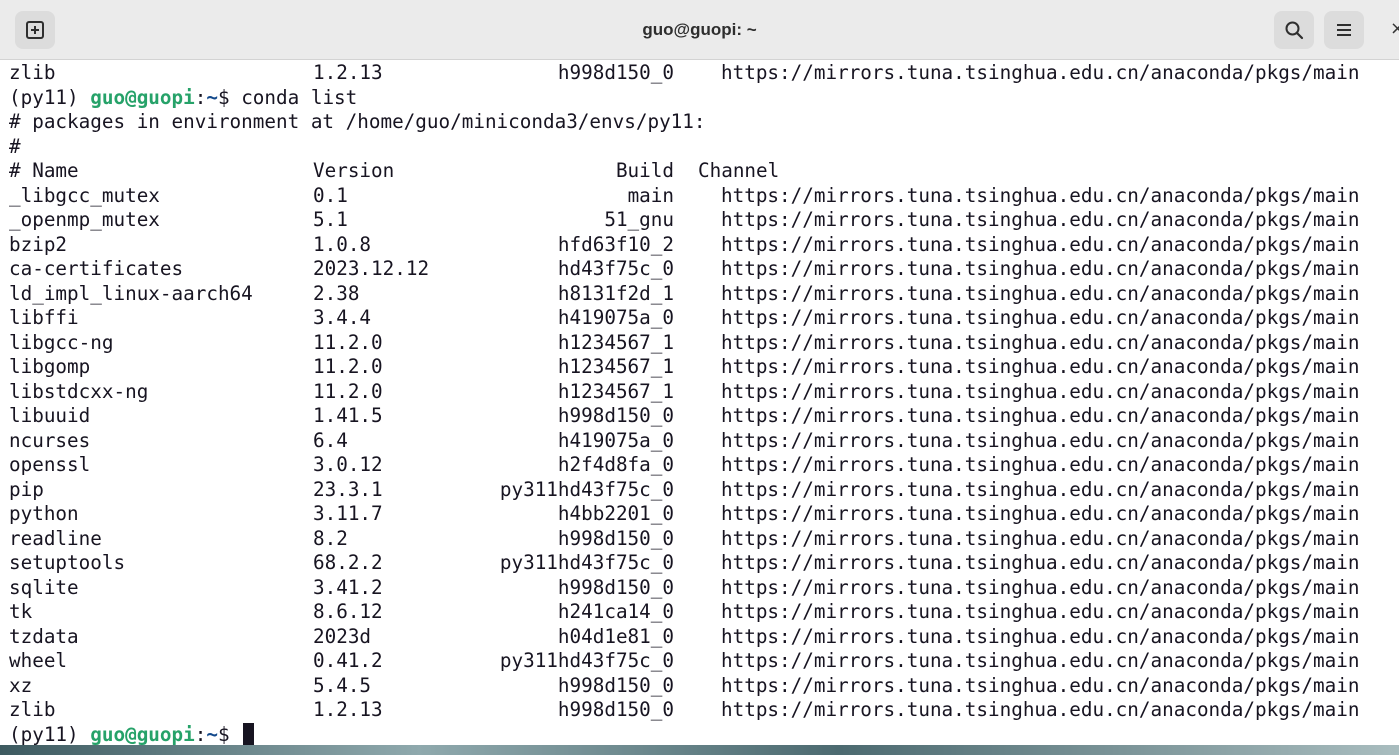 This screenshot has width=1399, height=755. I want to click on command-text: conda list, so click(299, 97).